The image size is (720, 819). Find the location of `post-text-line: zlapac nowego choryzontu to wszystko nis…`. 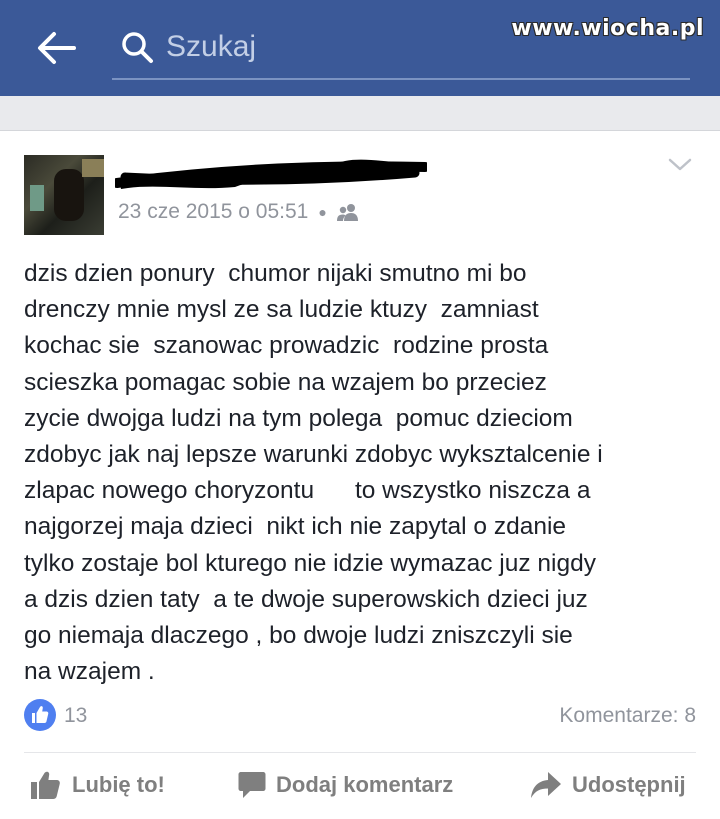

post-text-line: zlapac nowego choryzontu to wszystko nis… is located at coordinates (307, 491).